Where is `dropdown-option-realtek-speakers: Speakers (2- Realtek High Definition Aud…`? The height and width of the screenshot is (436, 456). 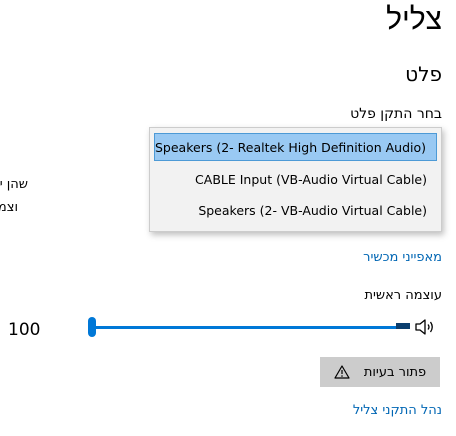 dropdown-option-realtek-speakers: Speakers (2- Realtek High Definition Aud… is located at coordinates (295, 147).